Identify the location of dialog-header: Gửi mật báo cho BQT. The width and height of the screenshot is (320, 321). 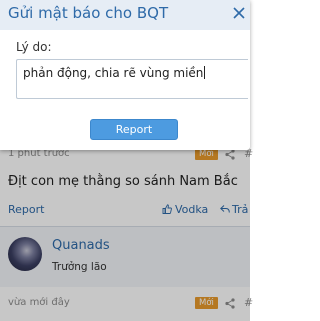
(125, 15).